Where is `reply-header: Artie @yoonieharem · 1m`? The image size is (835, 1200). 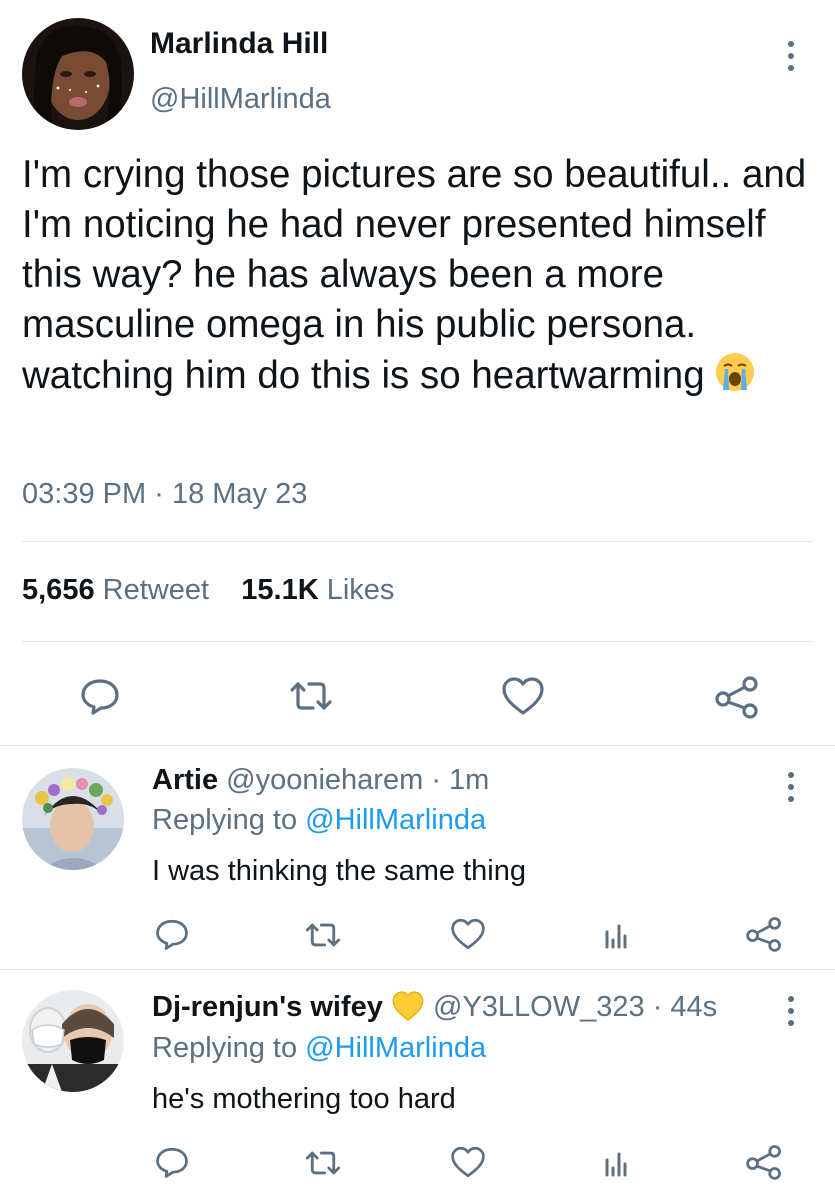 reply-header: Artie @yoonieharem · 1m is located at coordinates (320, 780).